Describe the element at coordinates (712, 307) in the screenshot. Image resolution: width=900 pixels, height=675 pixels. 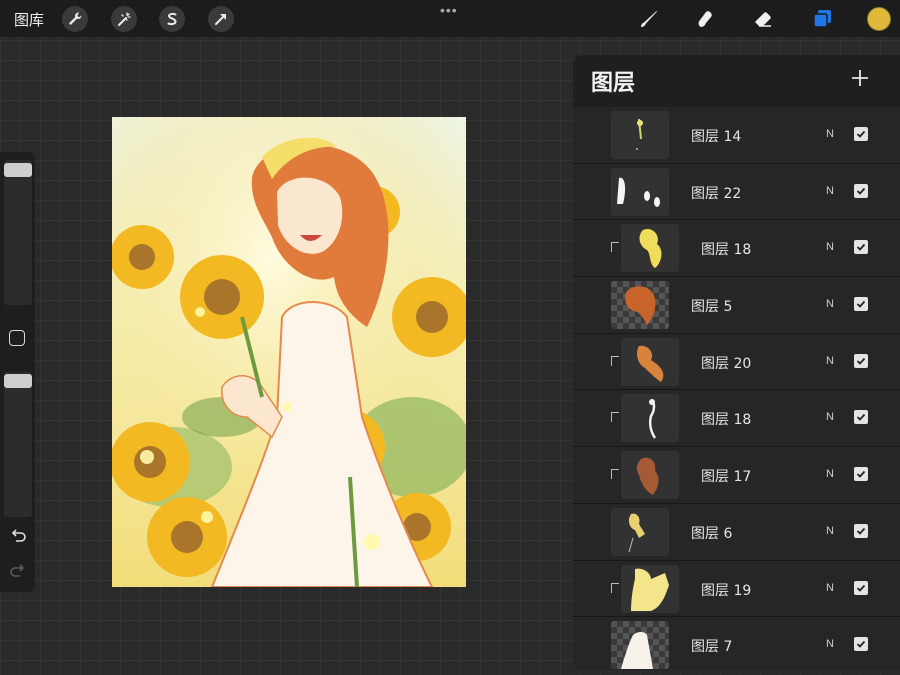
I see `layer-name: 图层 5` at that location.